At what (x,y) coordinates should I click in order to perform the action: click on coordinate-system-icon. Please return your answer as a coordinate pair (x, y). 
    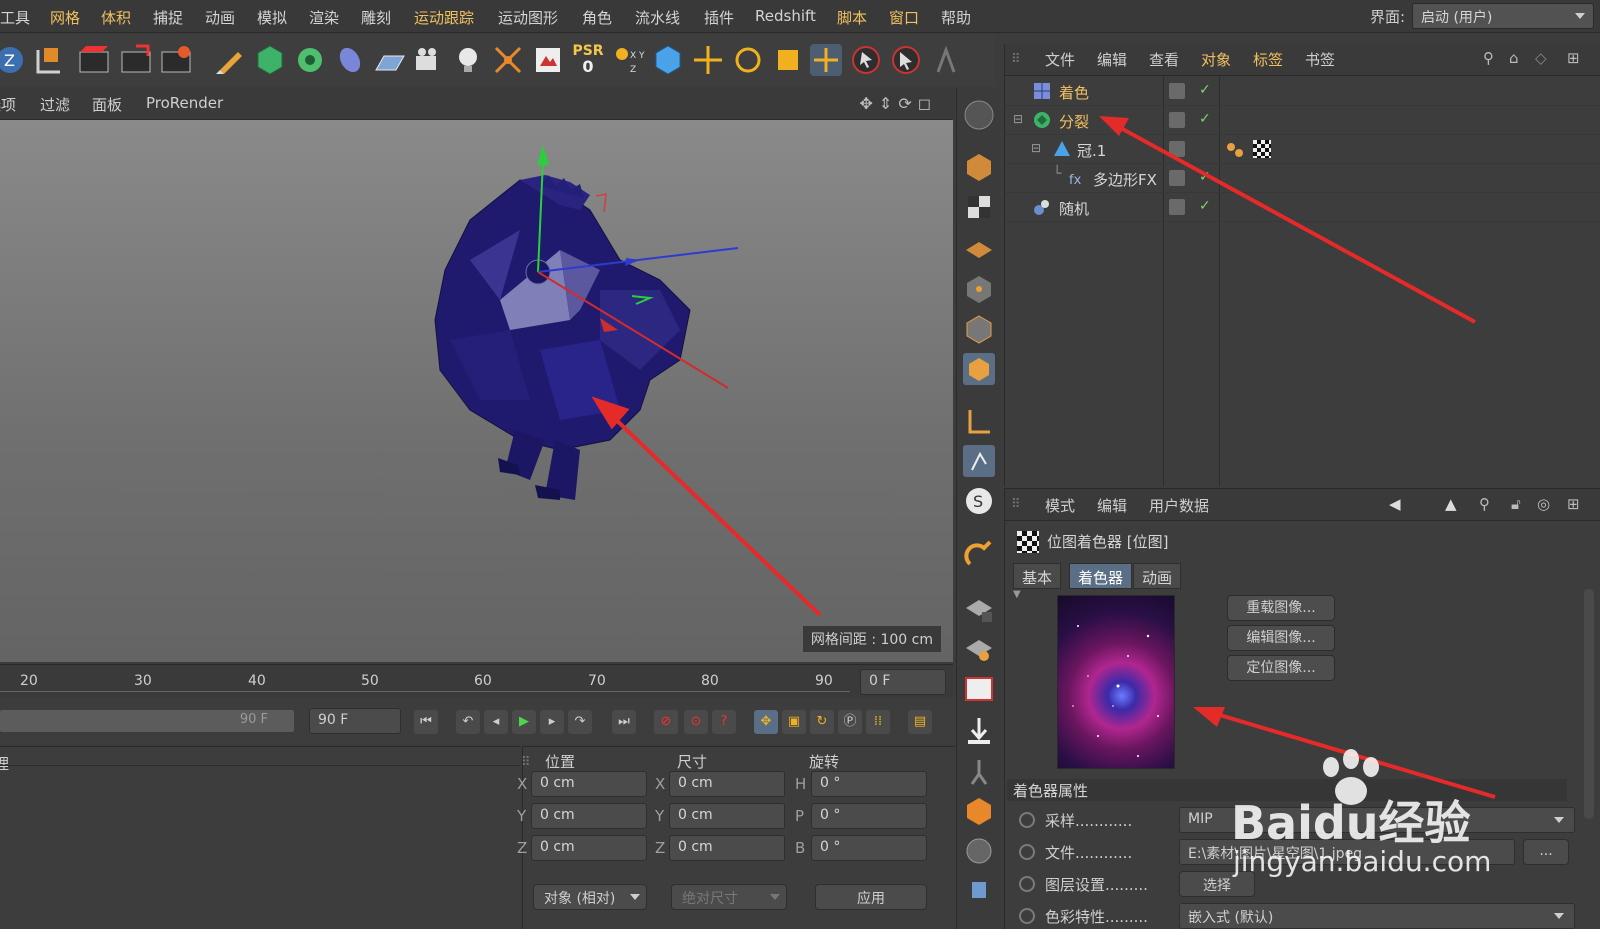
    Looking at the image, I should click on (48, 60).